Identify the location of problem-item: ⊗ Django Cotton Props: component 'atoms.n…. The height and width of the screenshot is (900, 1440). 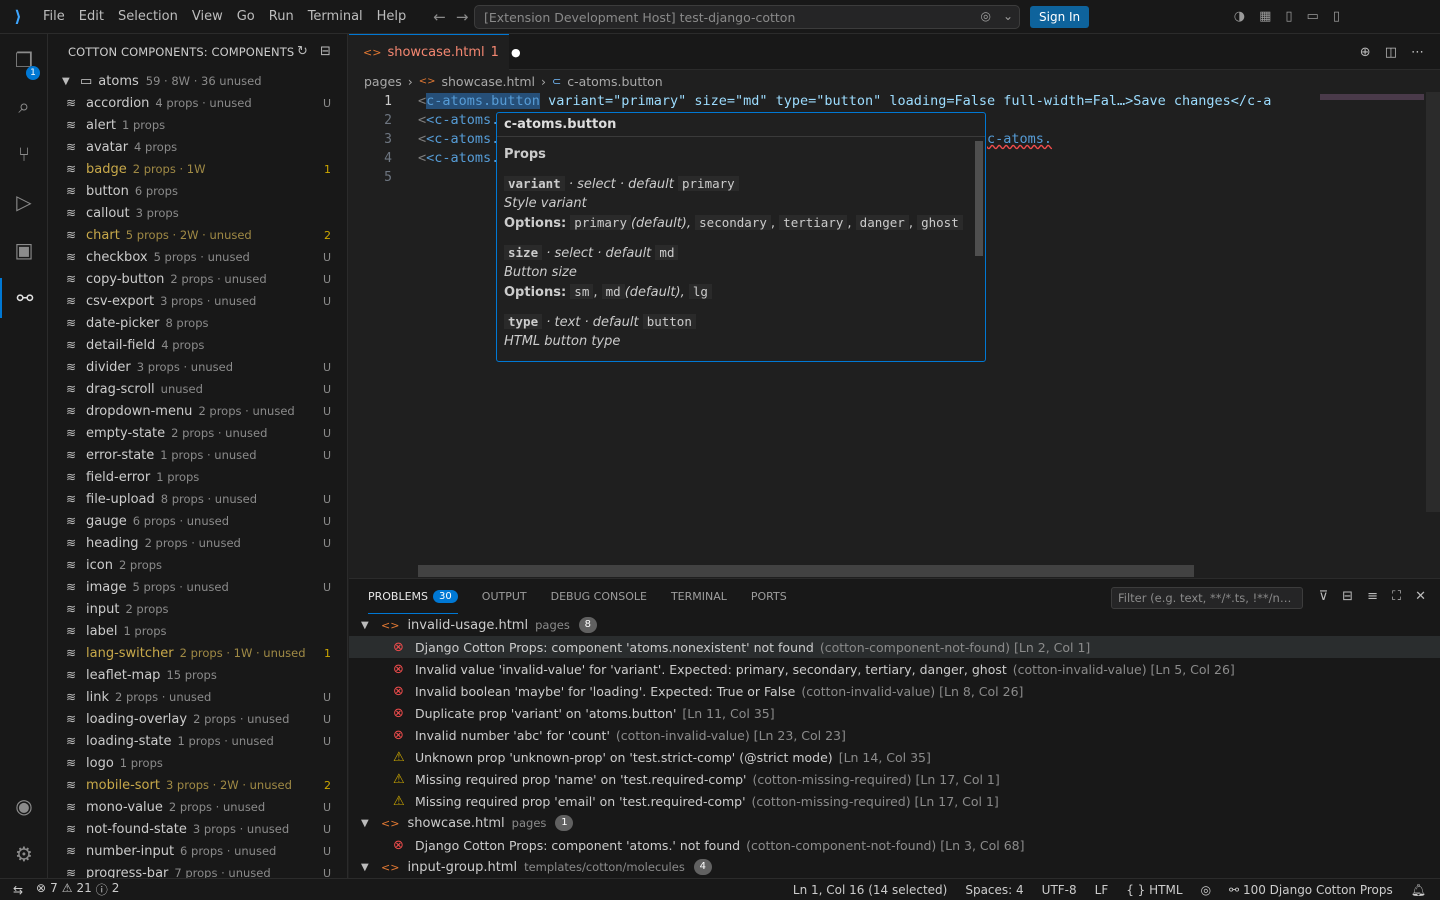
(894, 647).